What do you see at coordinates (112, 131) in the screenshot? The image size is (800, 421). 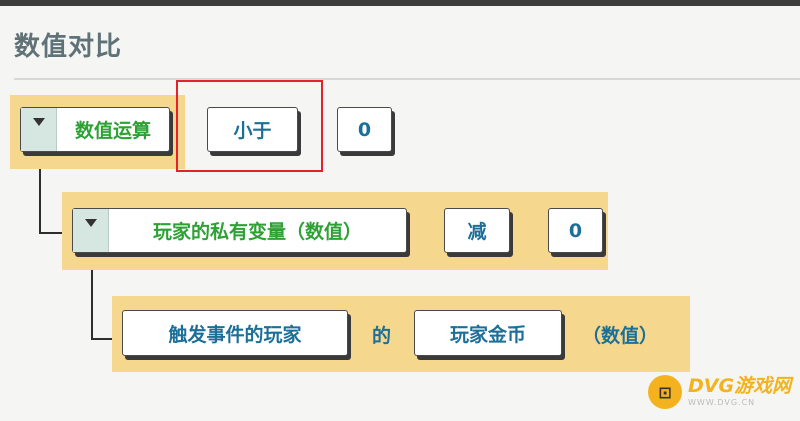 I see `row1-dropdown-label: 数值运算` at bounding box center [112, 131].